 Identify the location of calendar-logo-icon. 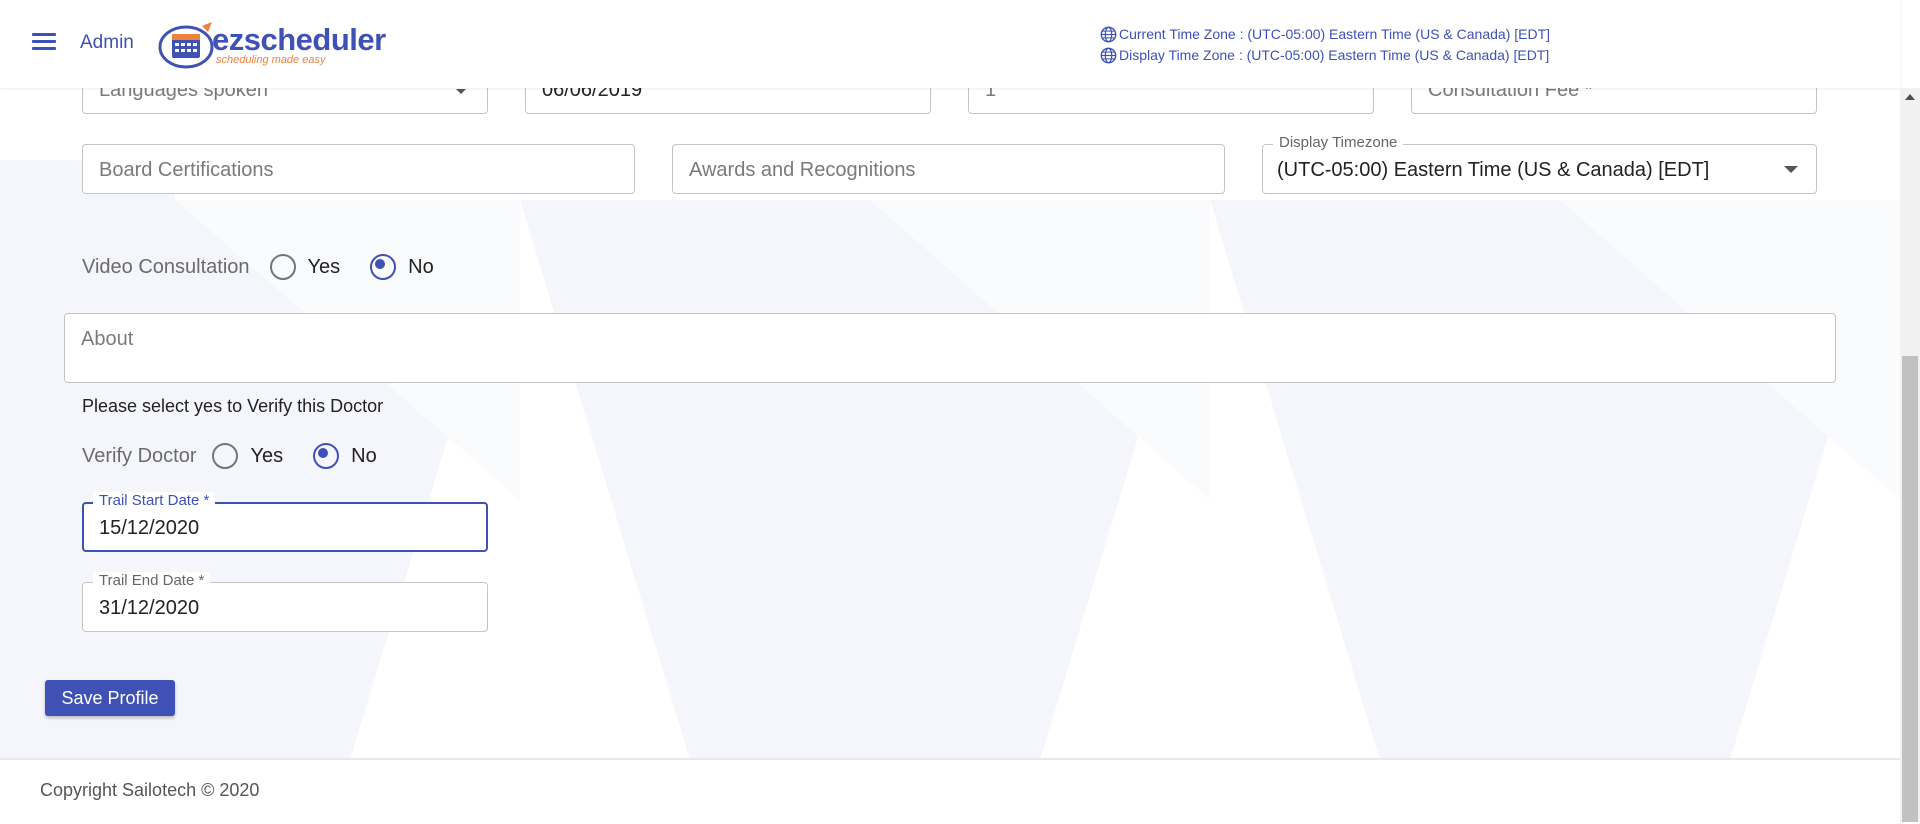
(186, 45).